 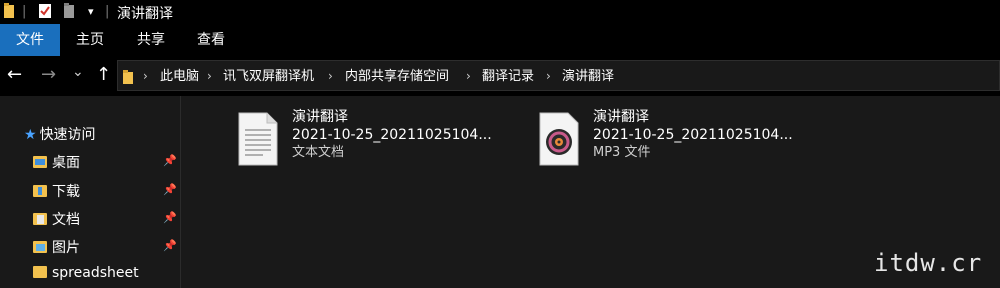 I want to click on recent-locations-button: ⌄, so click(x=78, y=72).